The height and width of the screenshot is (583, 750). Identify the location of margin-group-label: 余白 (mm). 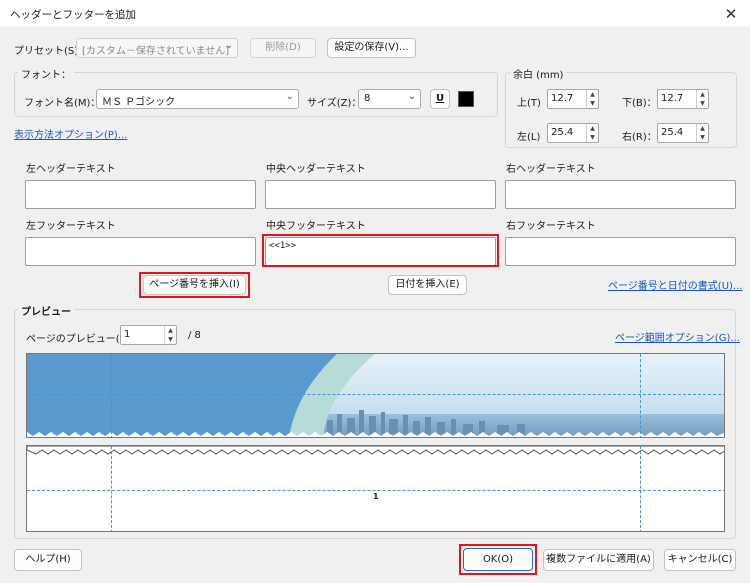
(538, 73).